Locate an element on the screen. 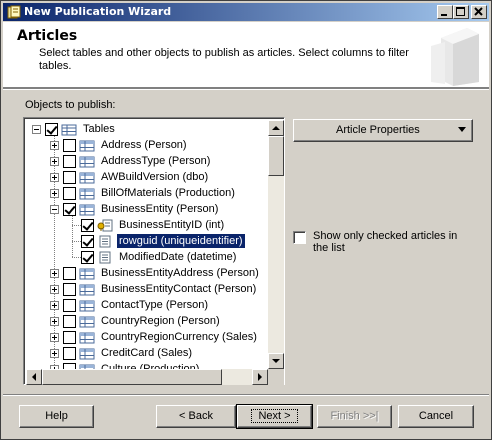 This screenshot has height=440, width=492. tree-row: Tables is located at coordinates (74, 129).